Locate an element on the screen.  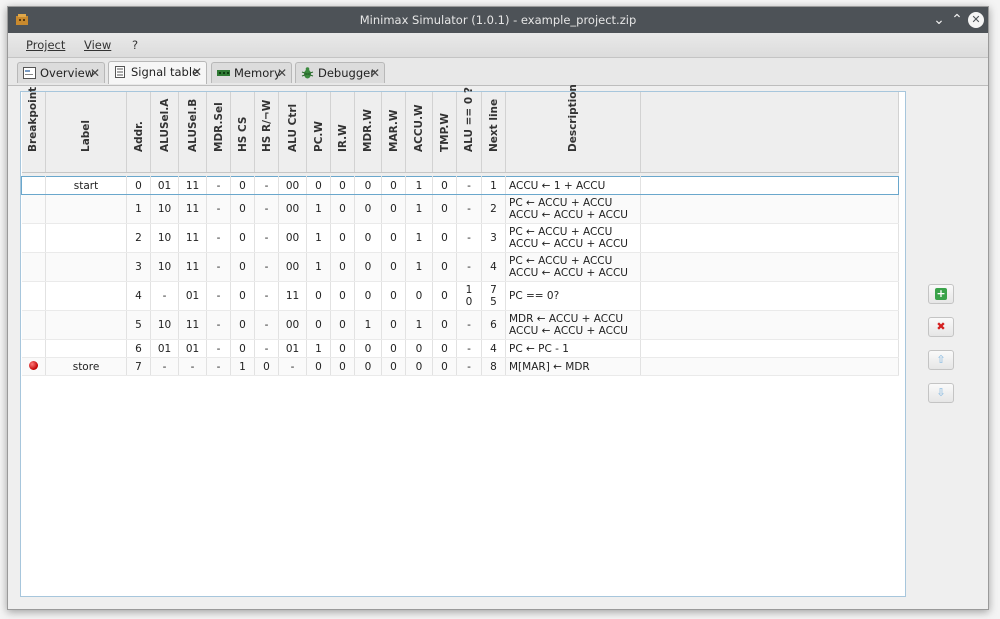
alusel-b-cell: - is located at coordinates (192, 366).